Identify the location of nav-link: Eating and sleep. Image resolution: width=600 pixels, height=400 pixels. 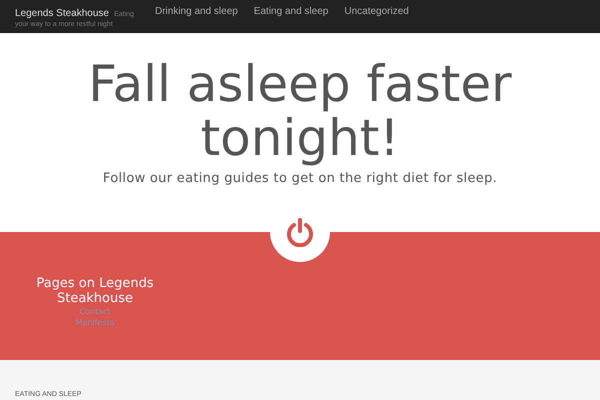
(291, 12).